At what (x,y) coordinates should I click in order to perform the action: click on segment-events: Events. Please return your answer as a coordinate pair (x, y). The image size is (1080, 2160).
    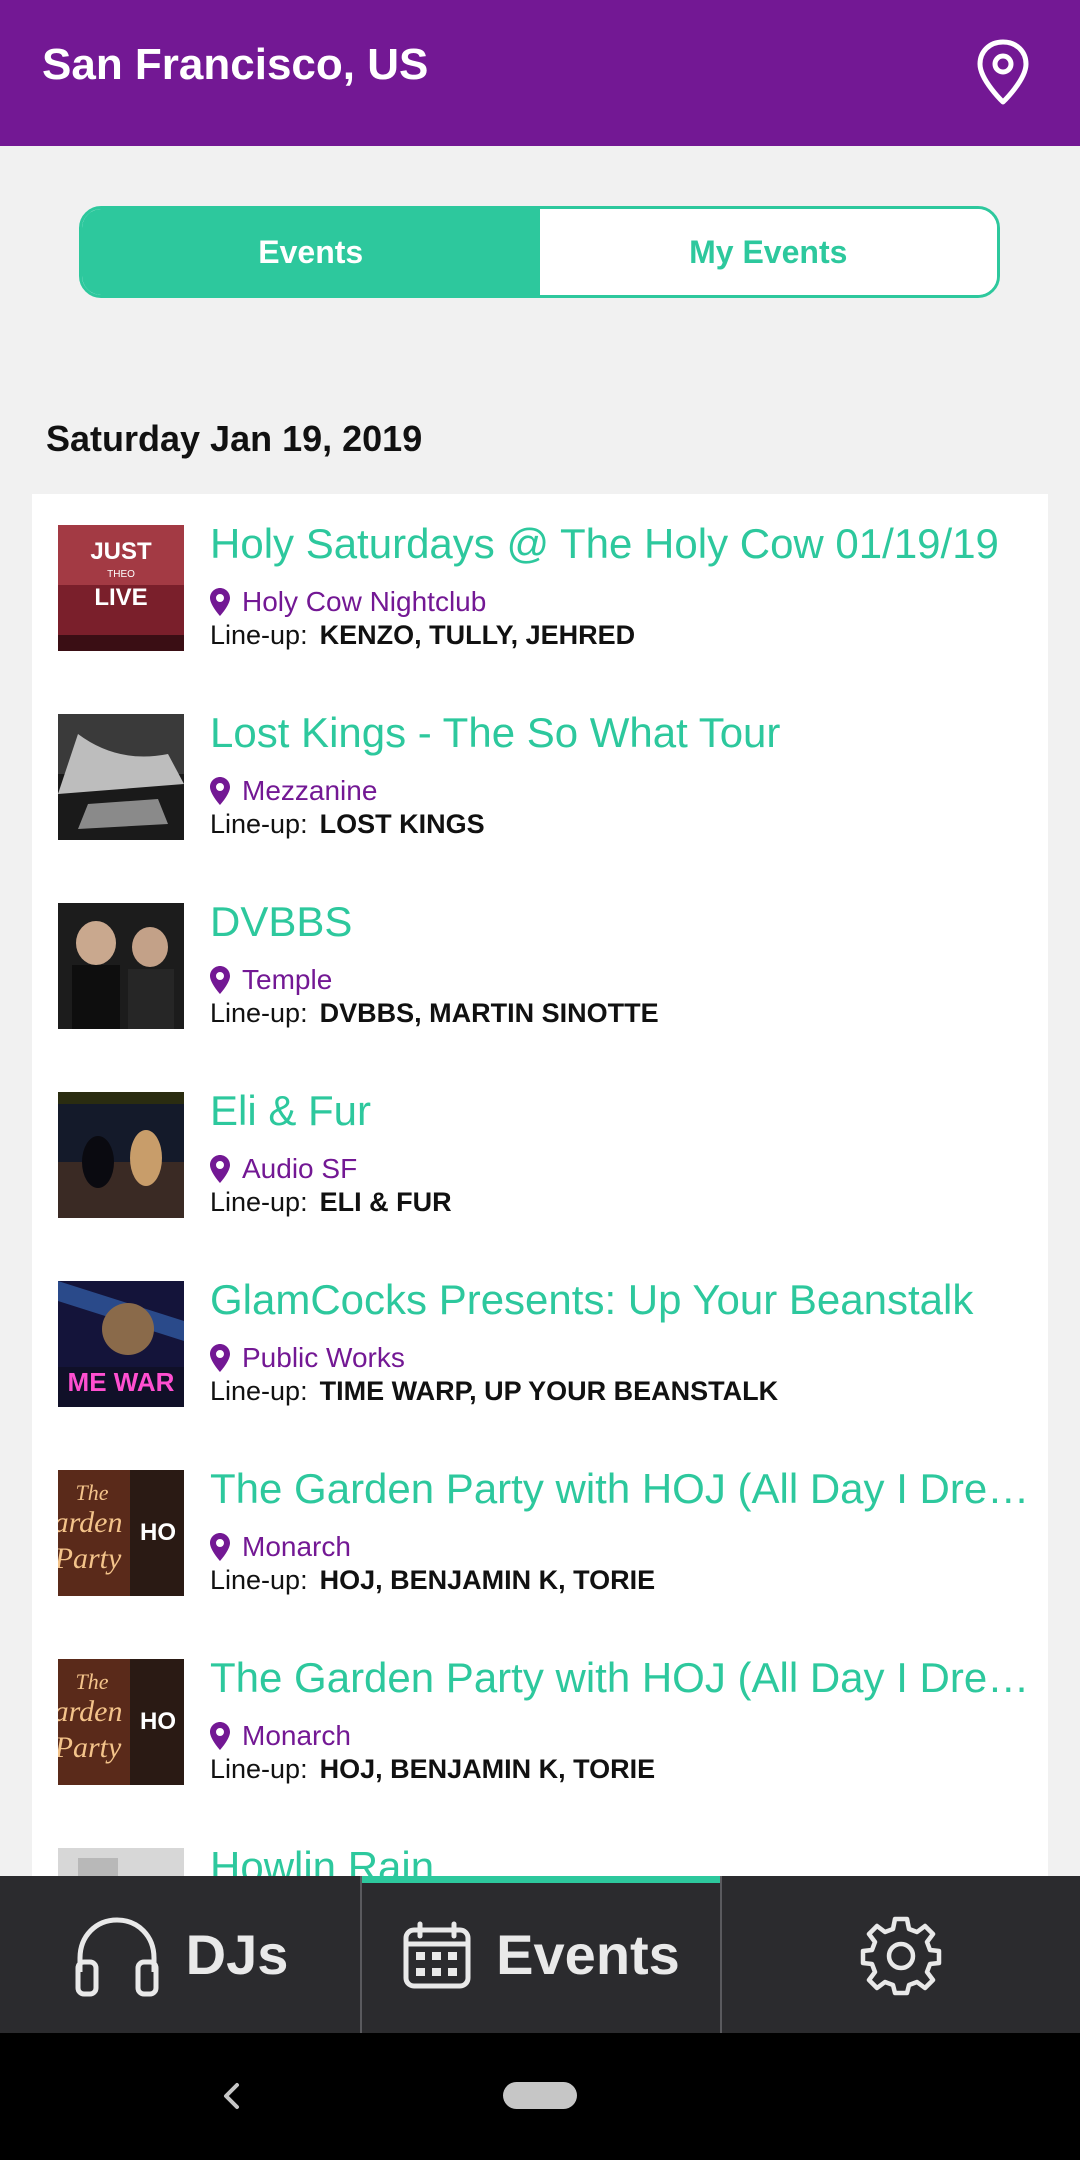
    Looking at the image, I should click on (311, 252).